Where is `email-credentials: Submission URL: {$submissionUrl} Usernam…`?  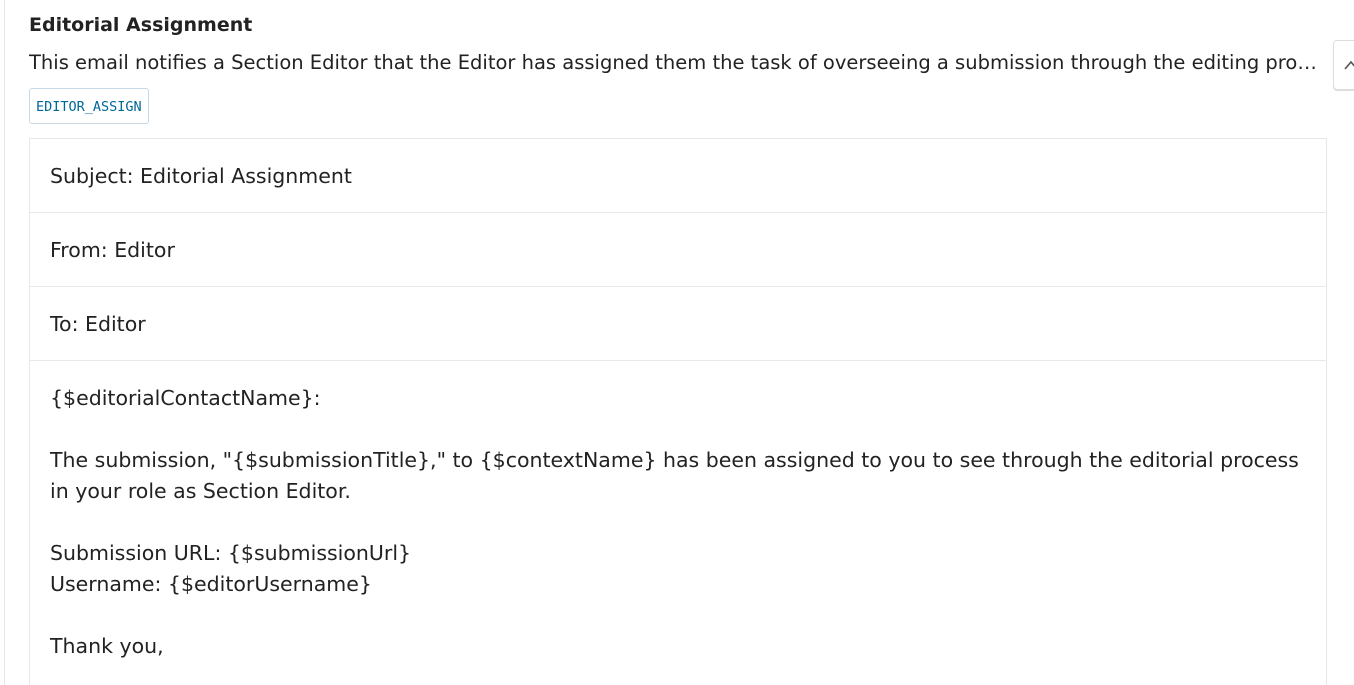
email-credentials: Submission URL: {$submissionUrl} Usernam… is located at coordinates (678, 569).